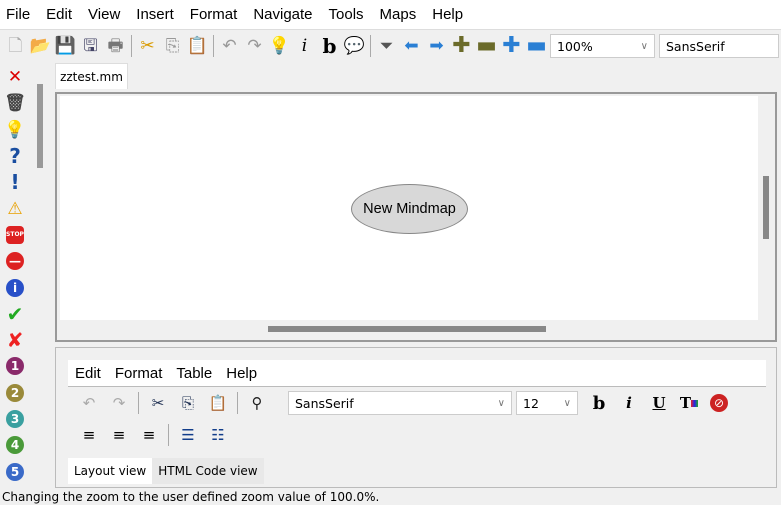 The width and height of the screenshot is (781, 505). Describe the element at coordinates (400, 403) in the screenshot. I see `editor-font-select: SansSerif ∨` at that location.